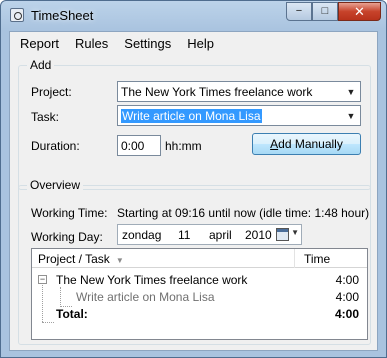  I want to click on duration-unit: hh:mm, so click(183, 146).